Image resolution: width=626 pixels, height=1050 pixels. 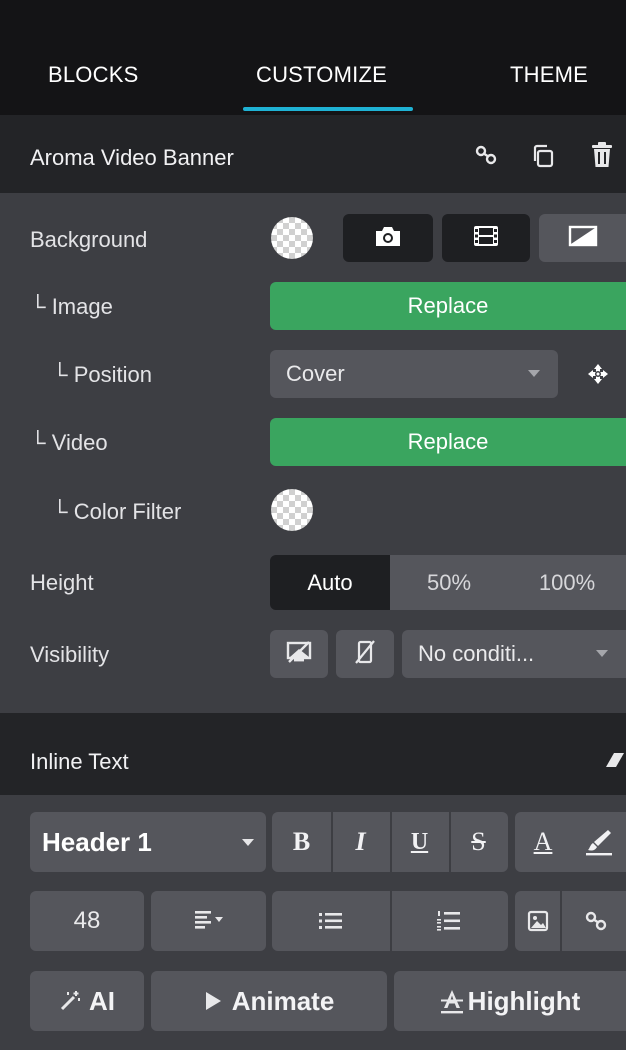 What do you see at coordinates (283, 1000) in the screenshot?
I see `animate-label: Animate` at bounding box center [283, 1000].